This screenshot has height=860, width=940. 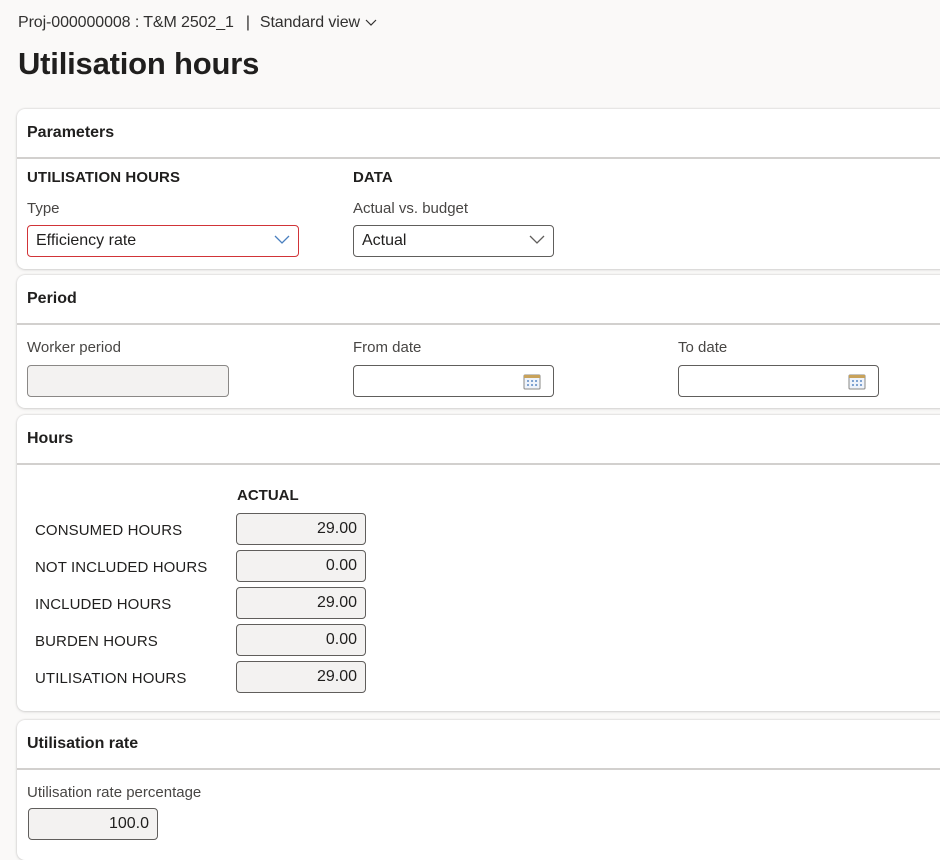 I want to click on consumed-hours-value: 29.00, so click(x=301, y=529).